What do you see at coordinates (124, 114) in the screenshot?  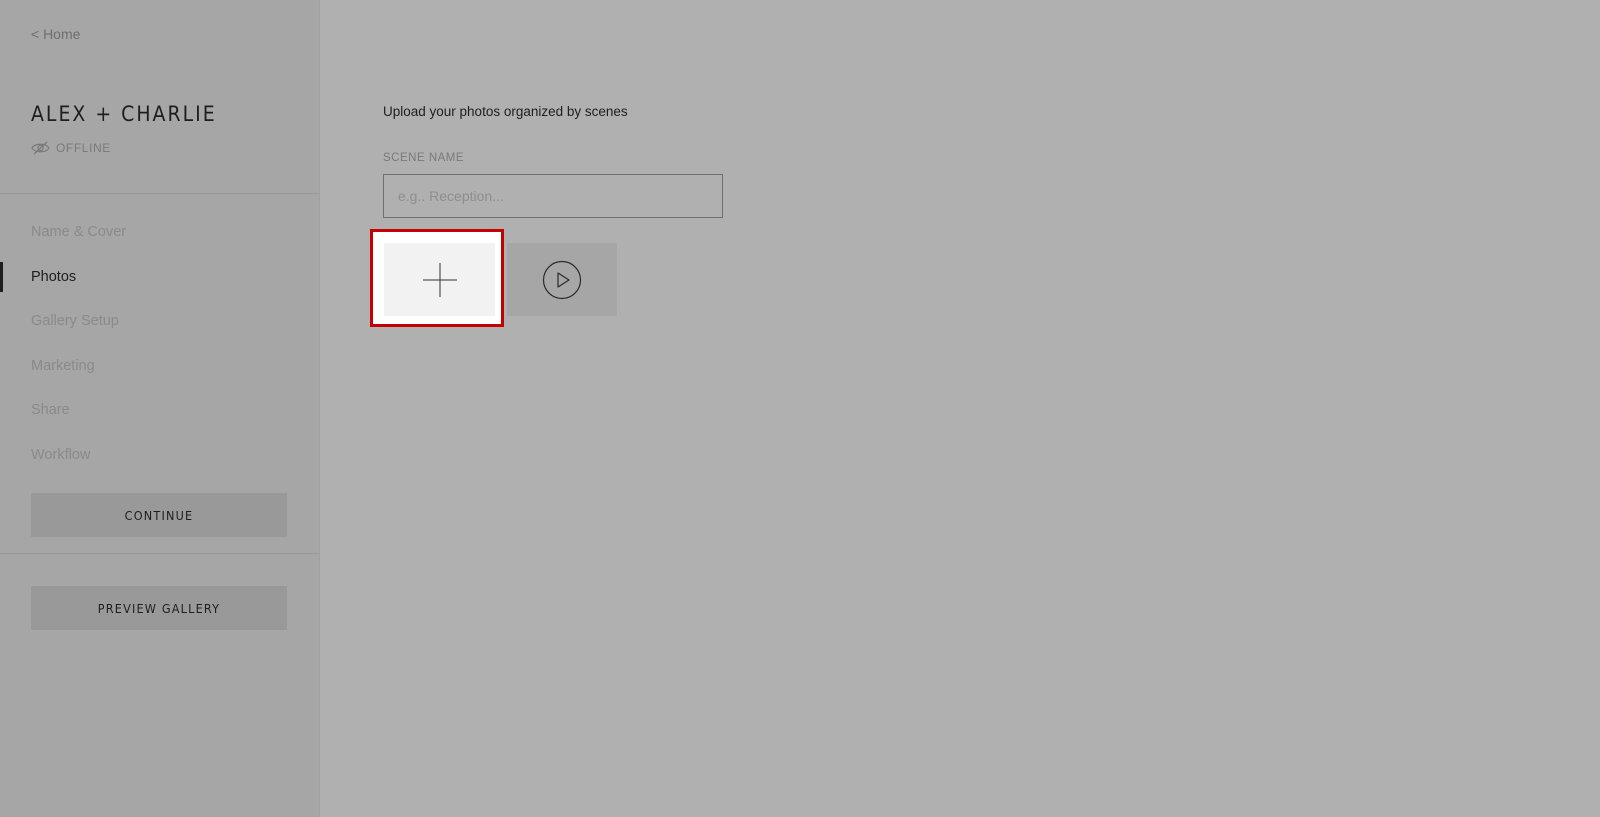 I see `gallery-title: ALEX + CHARLIE` at bounding box center [124, 114].